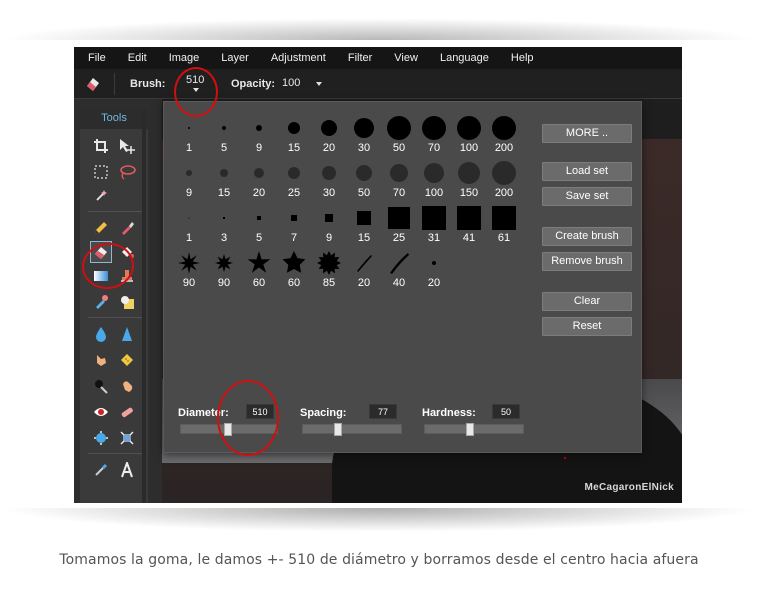  What do you see at coordinates (101, 360) in the screenshot?
I see `smudge-tool` at bounding box center [101, 360].